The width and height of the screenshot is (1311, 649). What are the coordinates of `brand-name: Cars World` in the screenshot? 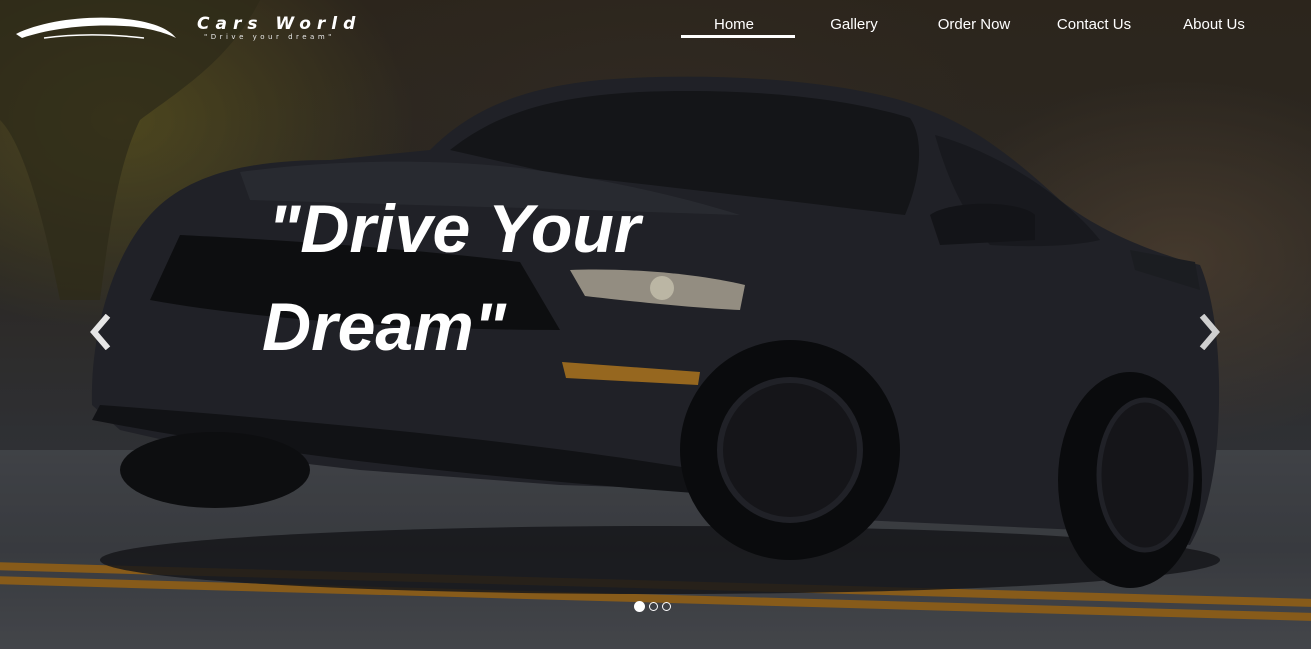 It's located at (279, 24).